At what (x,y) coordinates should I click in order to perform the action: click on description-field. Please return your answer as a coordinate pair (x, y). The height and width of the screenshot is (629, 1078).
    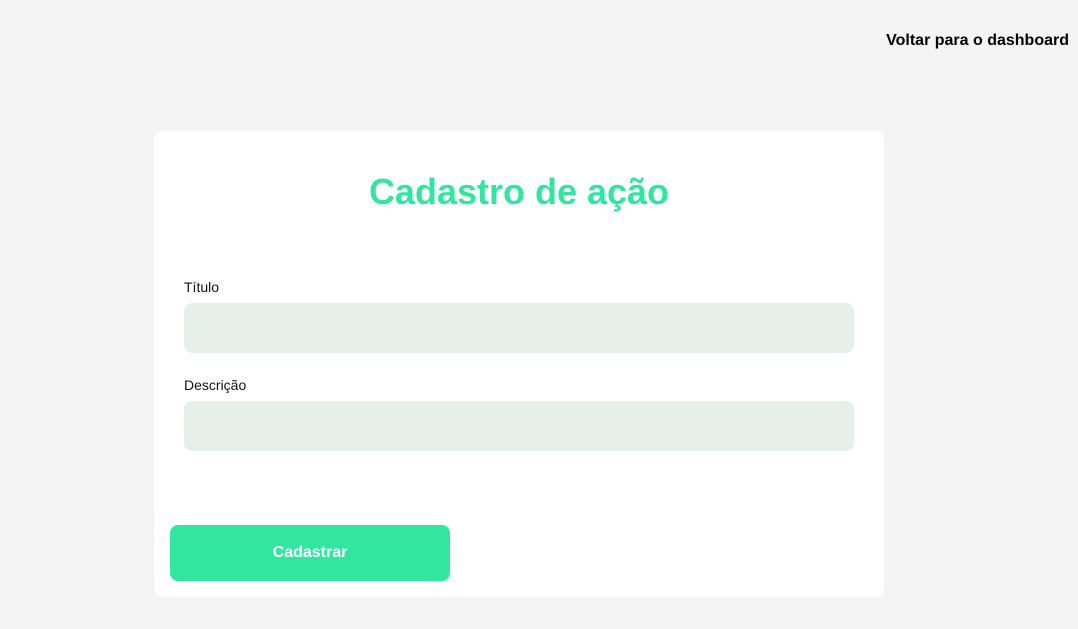
    Looking at the image, I should click on (519, 426).